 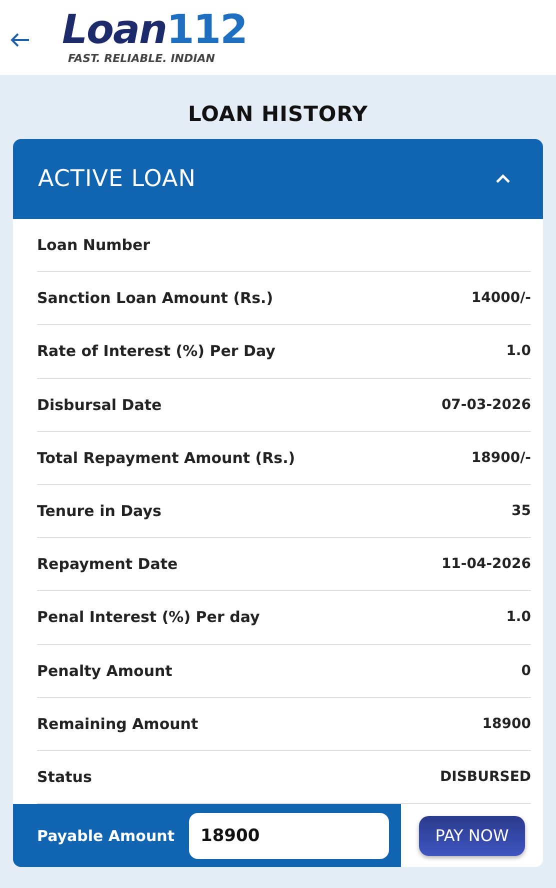 What do you see at coordinates (117, 723) in the screenshot?
I see `row-label: Remaining Amount` at bounding box center [117, 723].